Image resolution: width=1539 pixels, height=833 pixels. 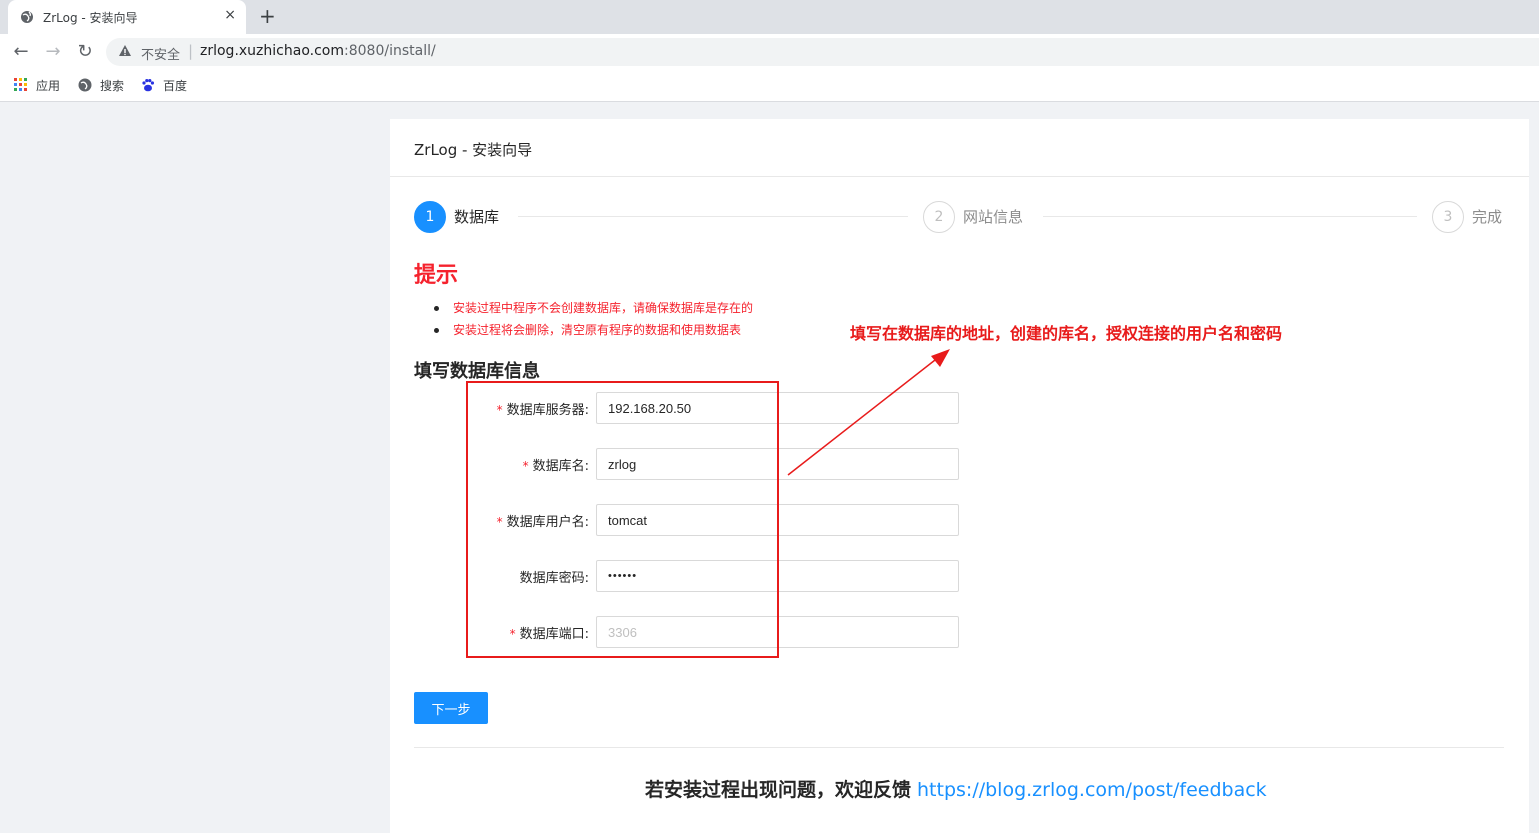 What do you see at coordinates (822, 52) in the screenshot?
I see `address-bar: 不安全 | zrlog.xuzhichao.com:8080/install/` at bounding box center [822, 52].